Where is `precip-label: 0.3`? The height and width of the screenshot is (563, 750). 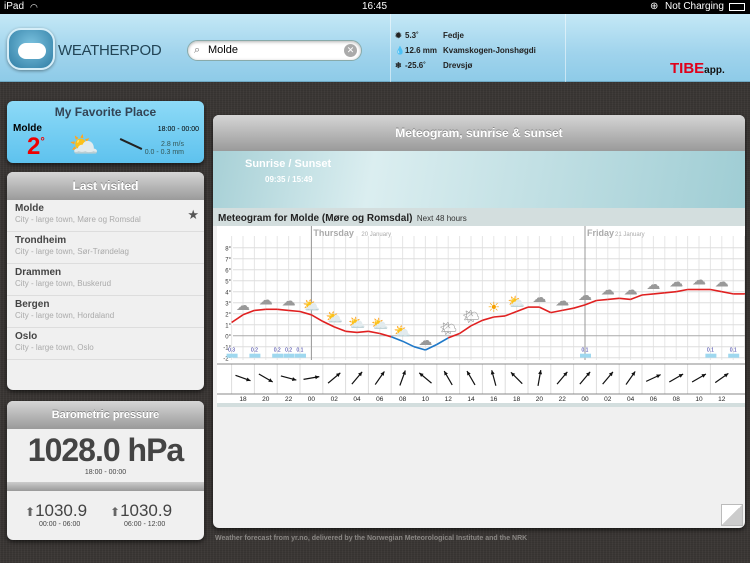 precip-label: 0.3 is located at coordinates (231, 351).